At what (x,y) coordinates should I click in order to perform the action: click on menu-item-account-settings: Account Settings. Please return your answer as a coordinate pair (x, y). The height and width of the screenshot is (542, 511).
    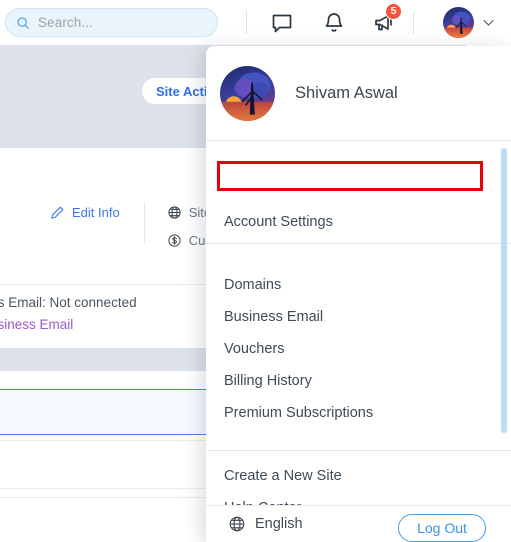
    Looking at the image, I should click on (278, 222).